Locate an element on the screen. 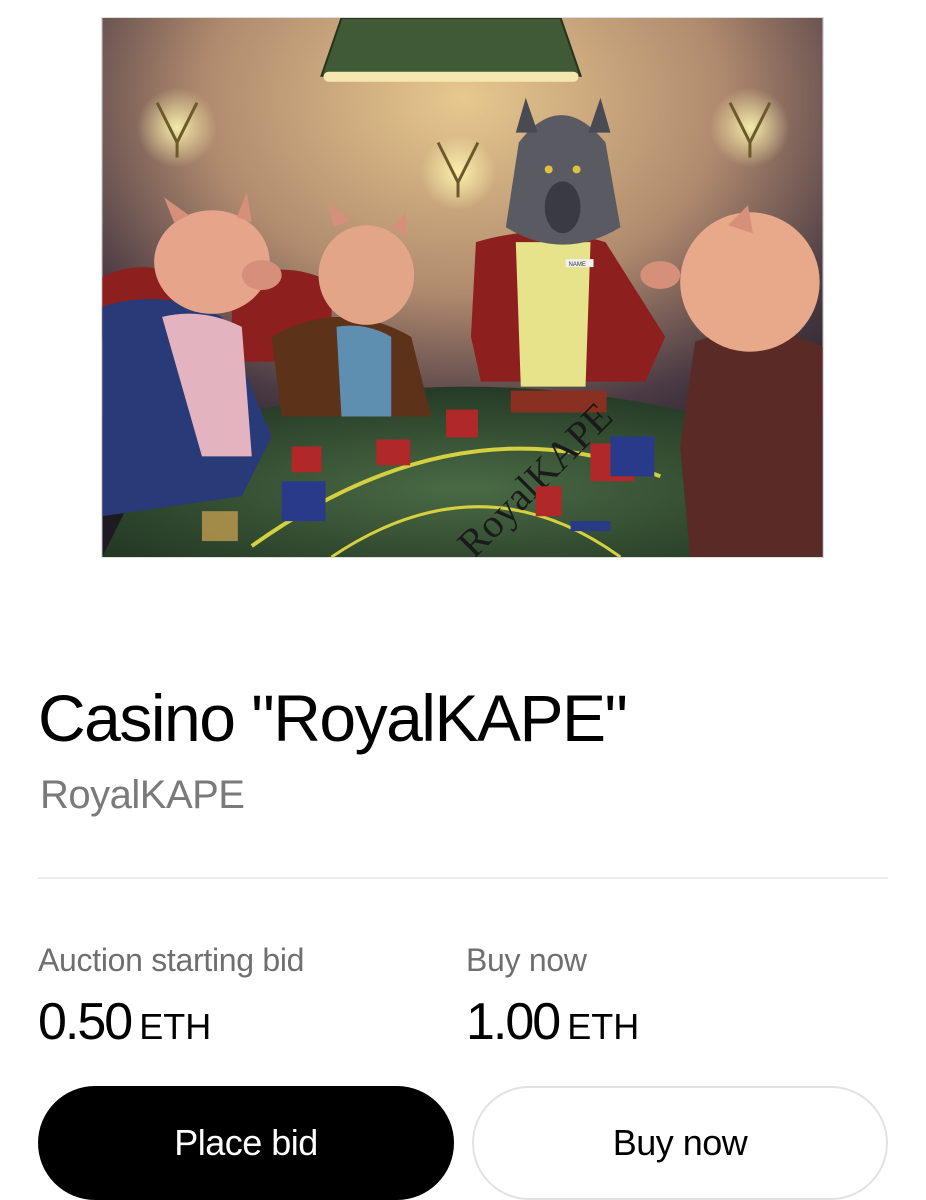 This screenshot has width=926, height=1200. place-bid-label: Place bid is located at coordinates (246, 1142).